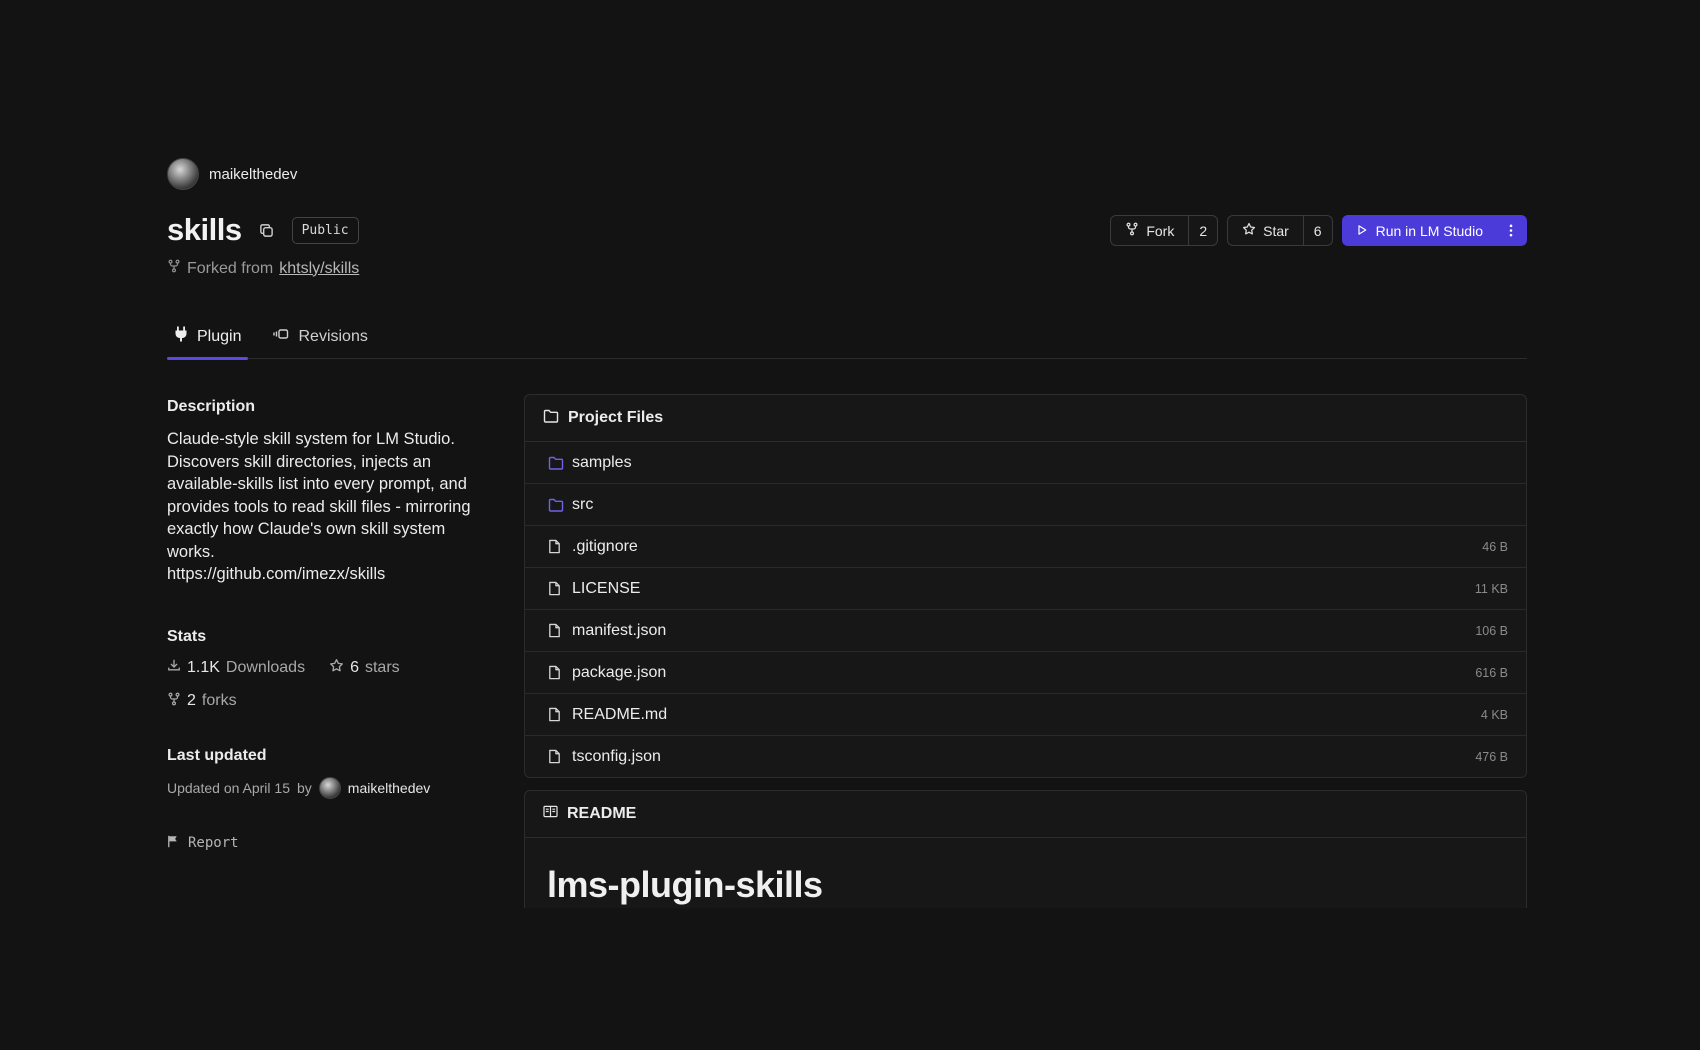 The height and width of the screenshot is (1050, 1700). What do you see at coordinates (1160, 230) in the screenshot?
I see `fork-label: Fork` at bounding box center [1160, 230].